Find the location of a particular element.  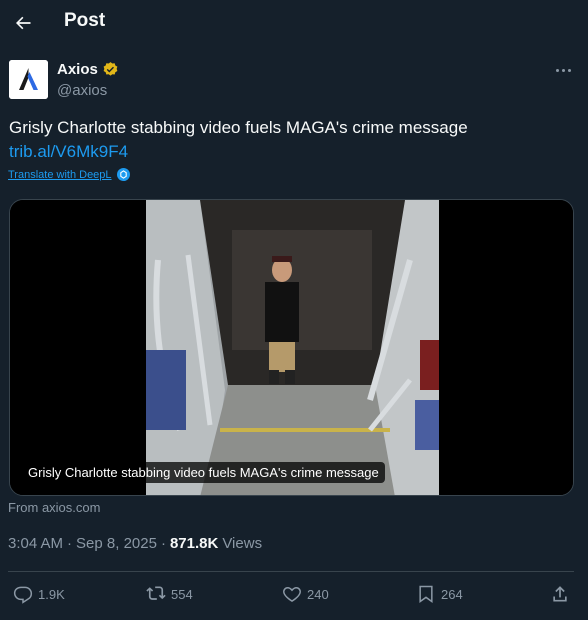

like-count: 240 is located at coordinates (318, 594).